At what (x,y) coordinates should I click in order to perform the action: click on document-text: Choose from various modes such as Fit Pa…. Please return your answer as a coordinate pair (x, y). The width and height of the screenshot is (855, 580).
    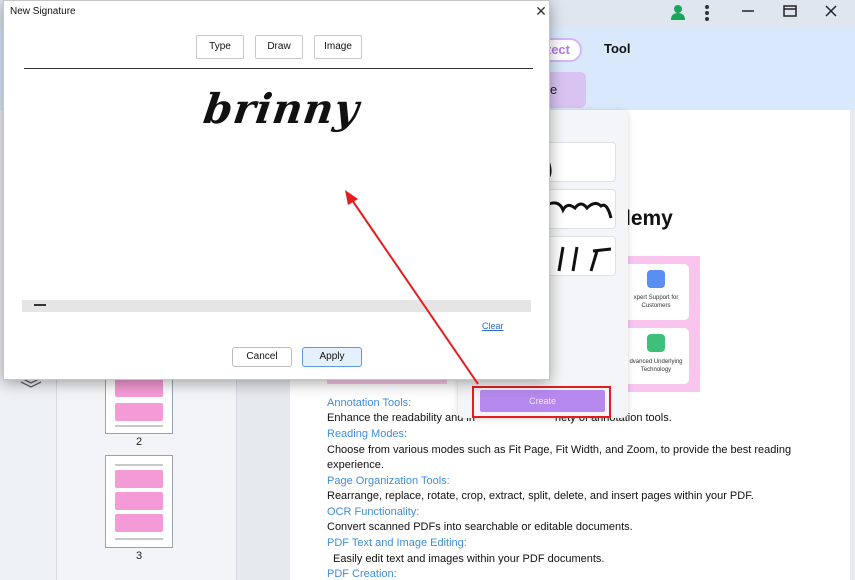
    Looking at the image, I should click on (559, 450).